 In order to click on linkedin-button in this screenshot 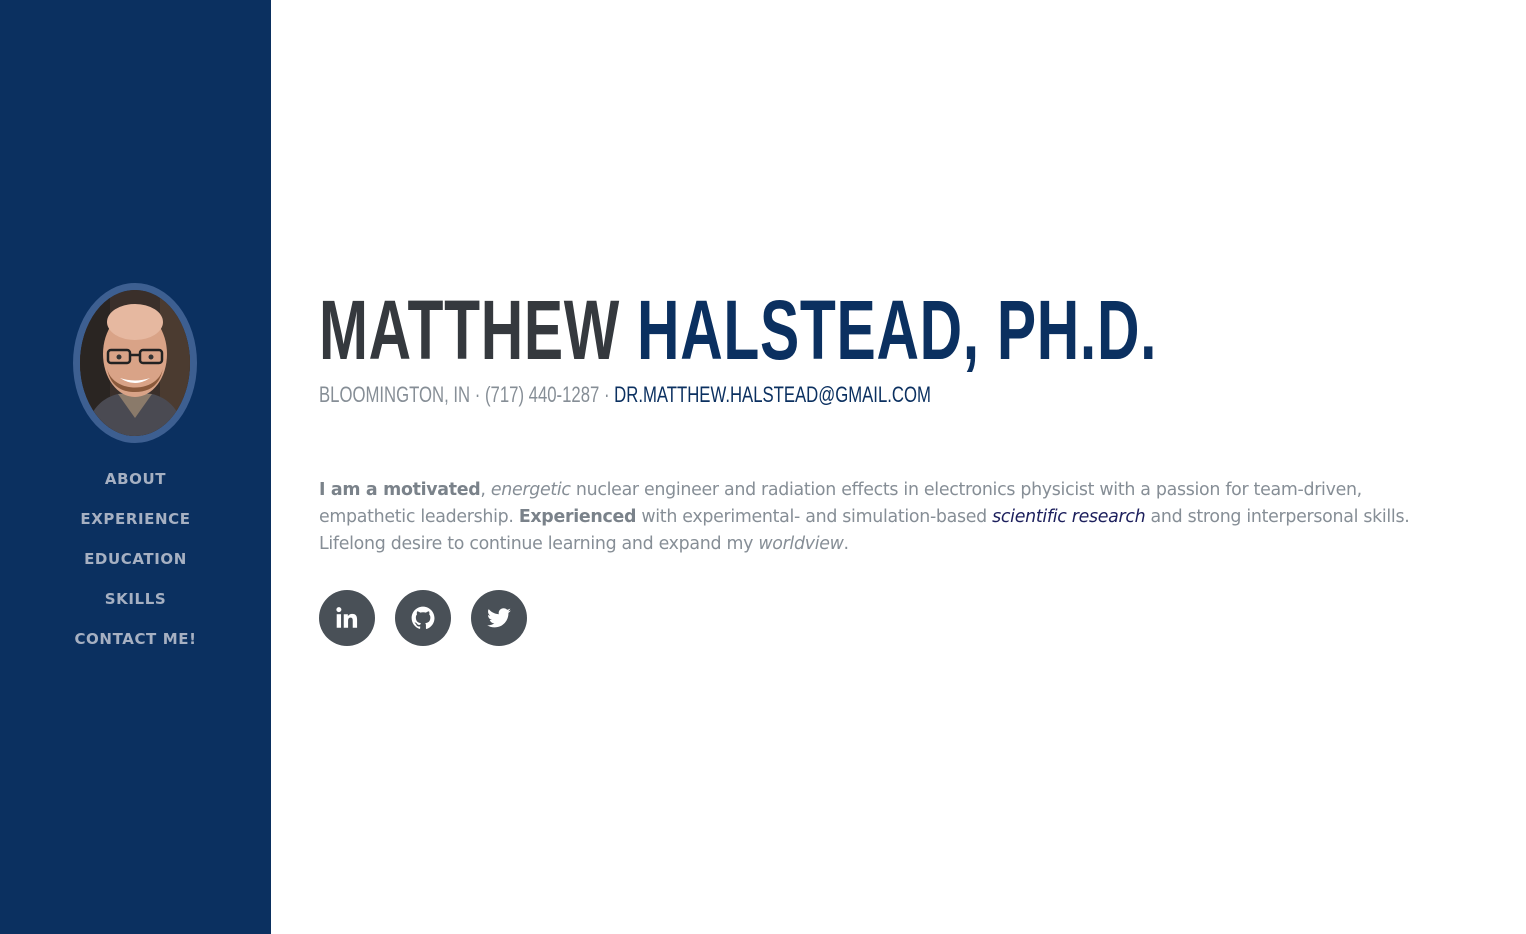, I will do `click(347, 618)`.